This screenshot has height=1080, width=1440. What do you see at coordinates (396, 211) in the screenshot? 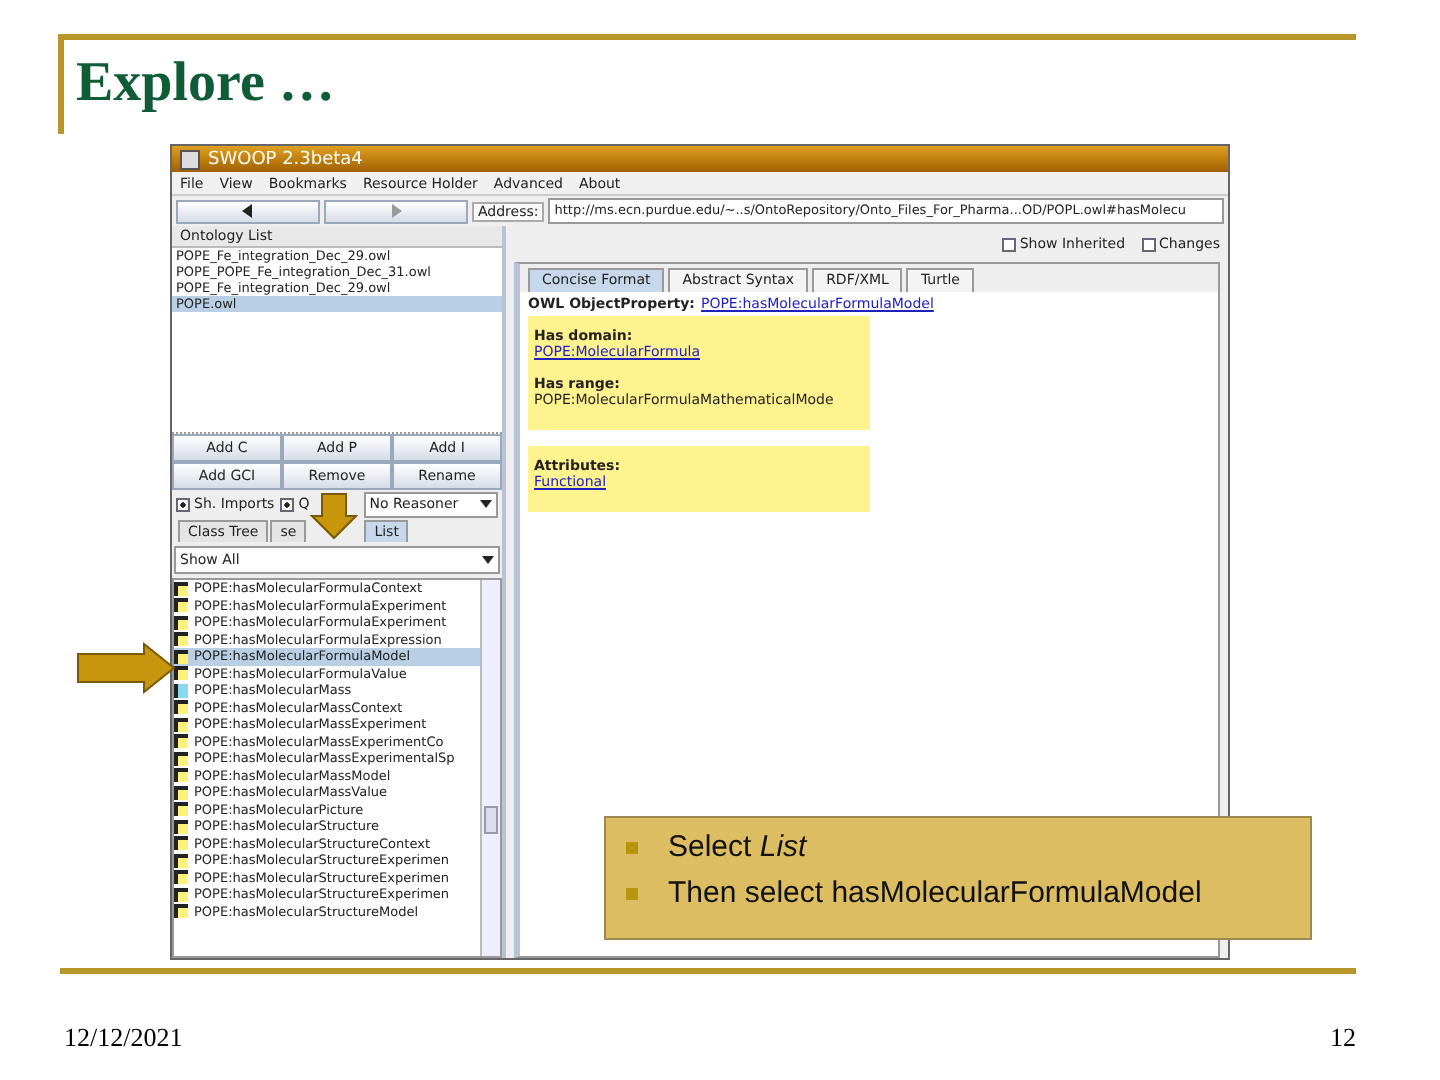
I see `forward-icon` at bounding box center [396, 211].